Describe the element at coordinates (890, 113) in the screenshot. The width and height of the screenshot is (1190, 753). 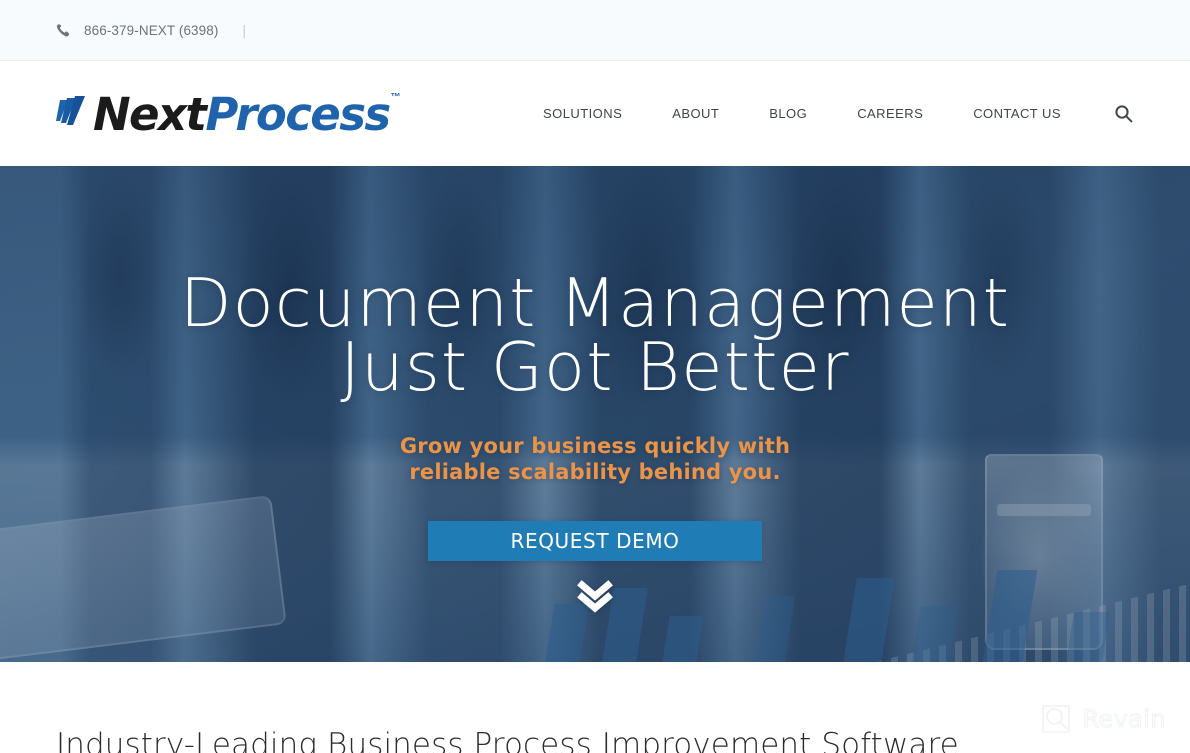
I see `nav-item-careers: CAREERS` at that location.